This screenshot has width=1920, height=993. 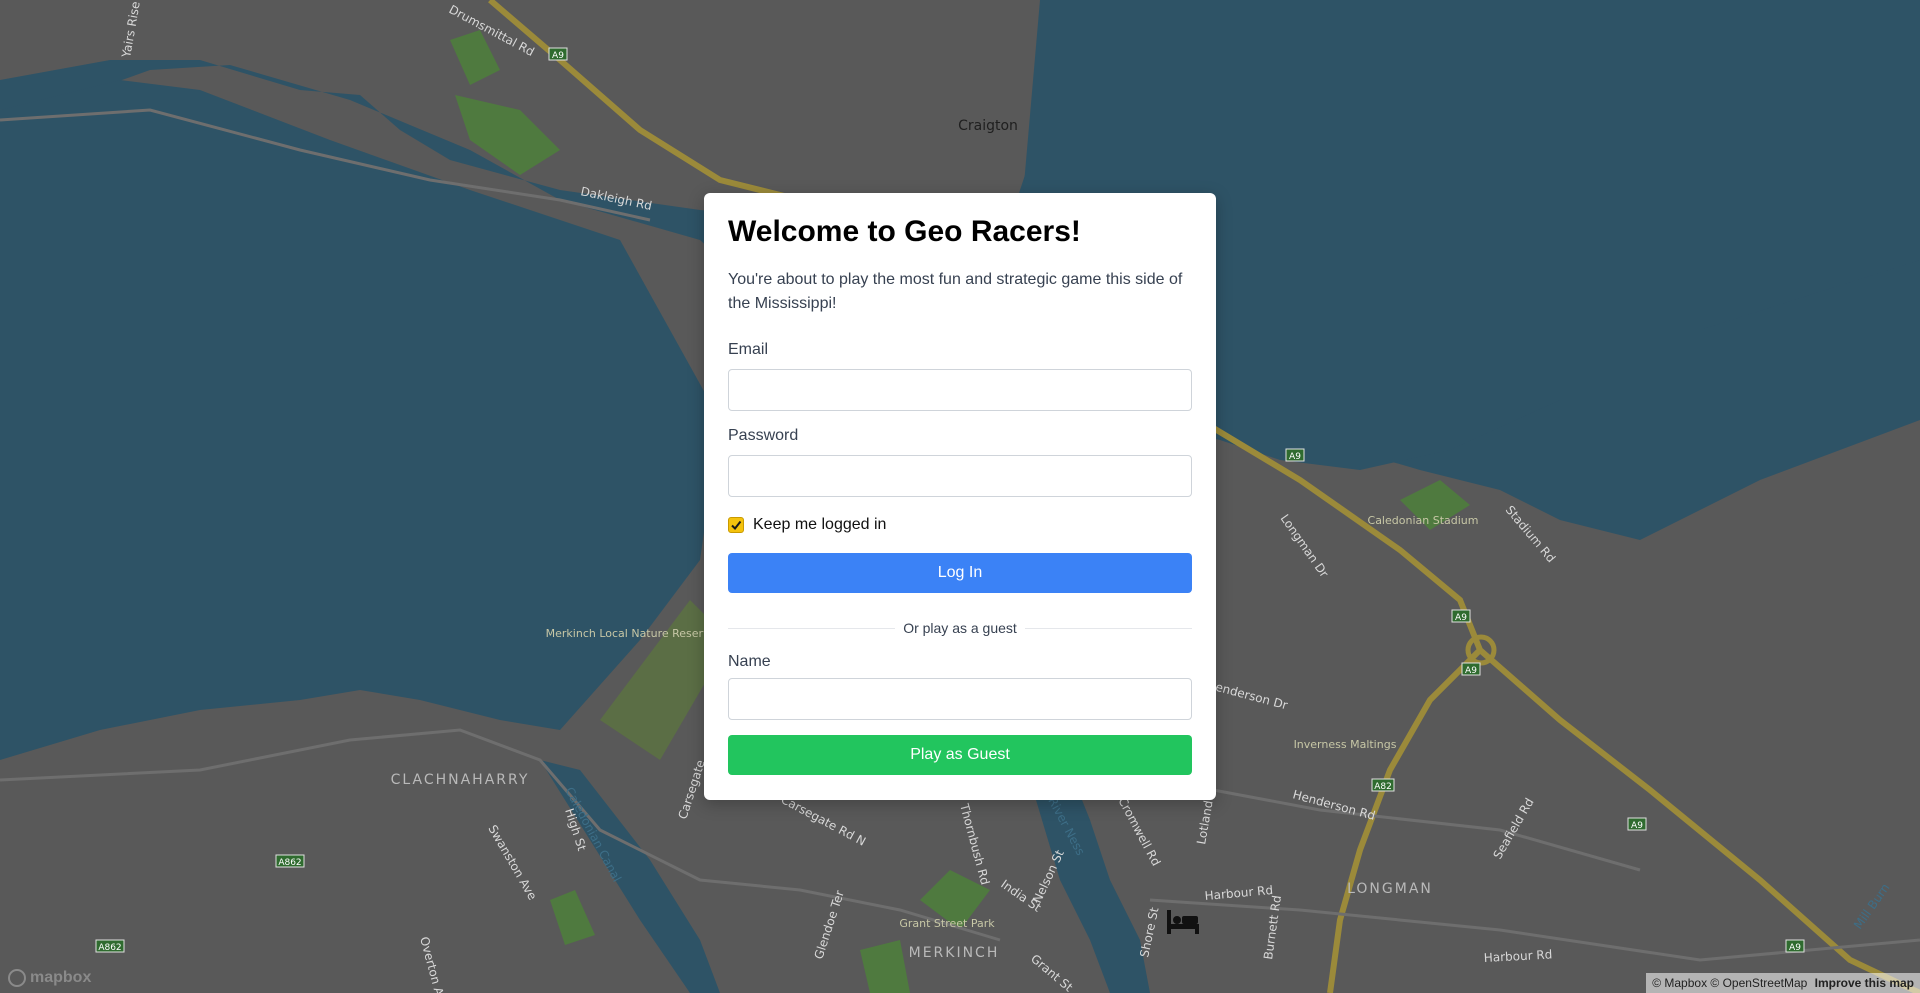 What do you see at coordinates (954, 953) in the screenshot?
I see `place-label: MERKINCH` at bounding box center [954, 953].